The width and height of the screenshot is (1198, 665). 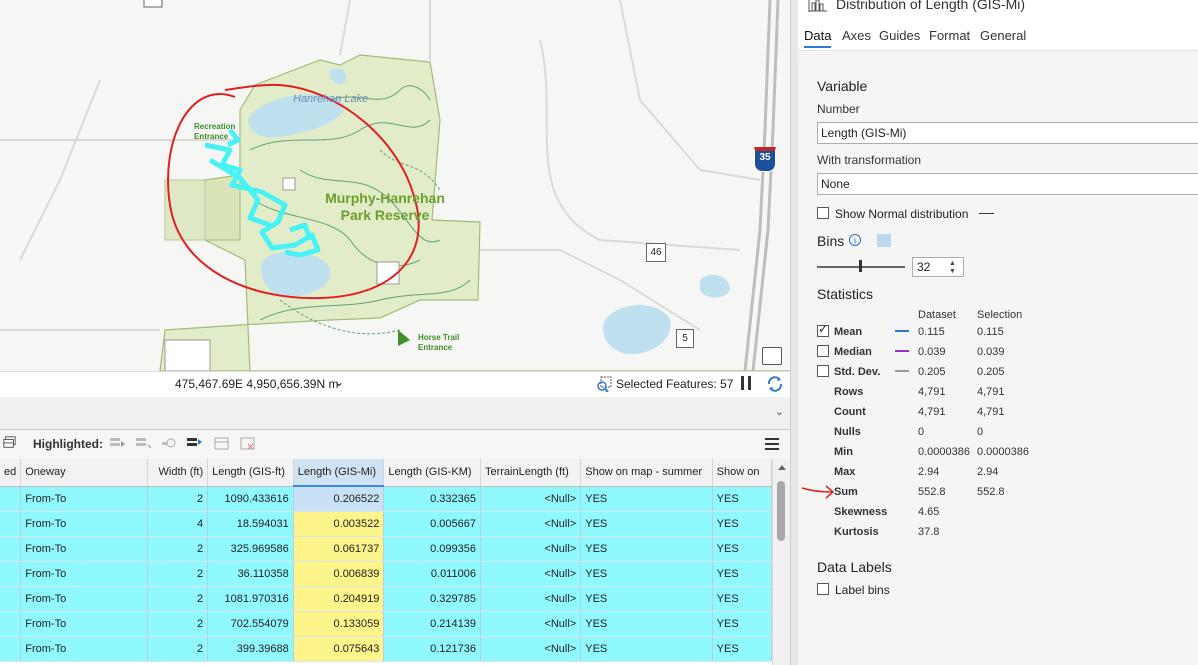 What do you see at coordinates (339, 649) in the screenshot?
I see `cell-length-mi: 0.075643` at bounding box center [339, 649].